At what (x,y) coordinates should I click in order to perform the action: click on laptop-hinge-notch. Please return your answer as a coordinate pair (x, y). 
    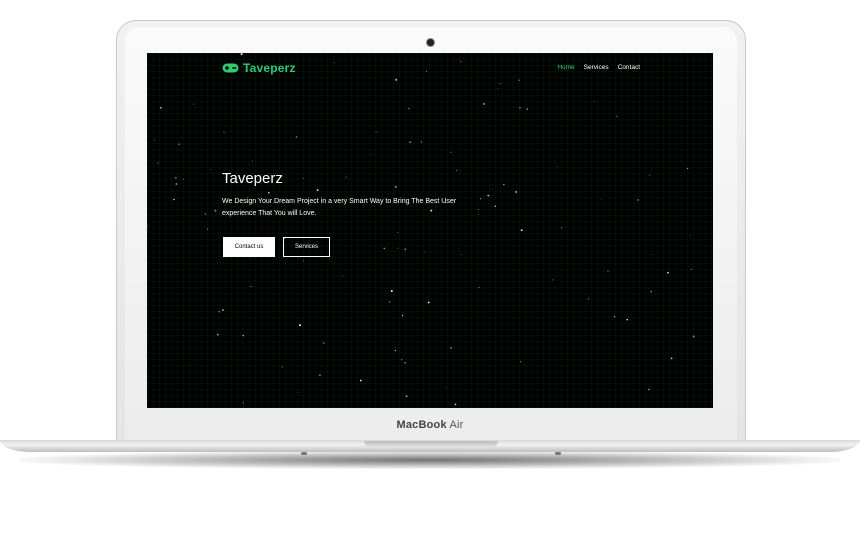
    Looking at the image, I should click on (431, 444).